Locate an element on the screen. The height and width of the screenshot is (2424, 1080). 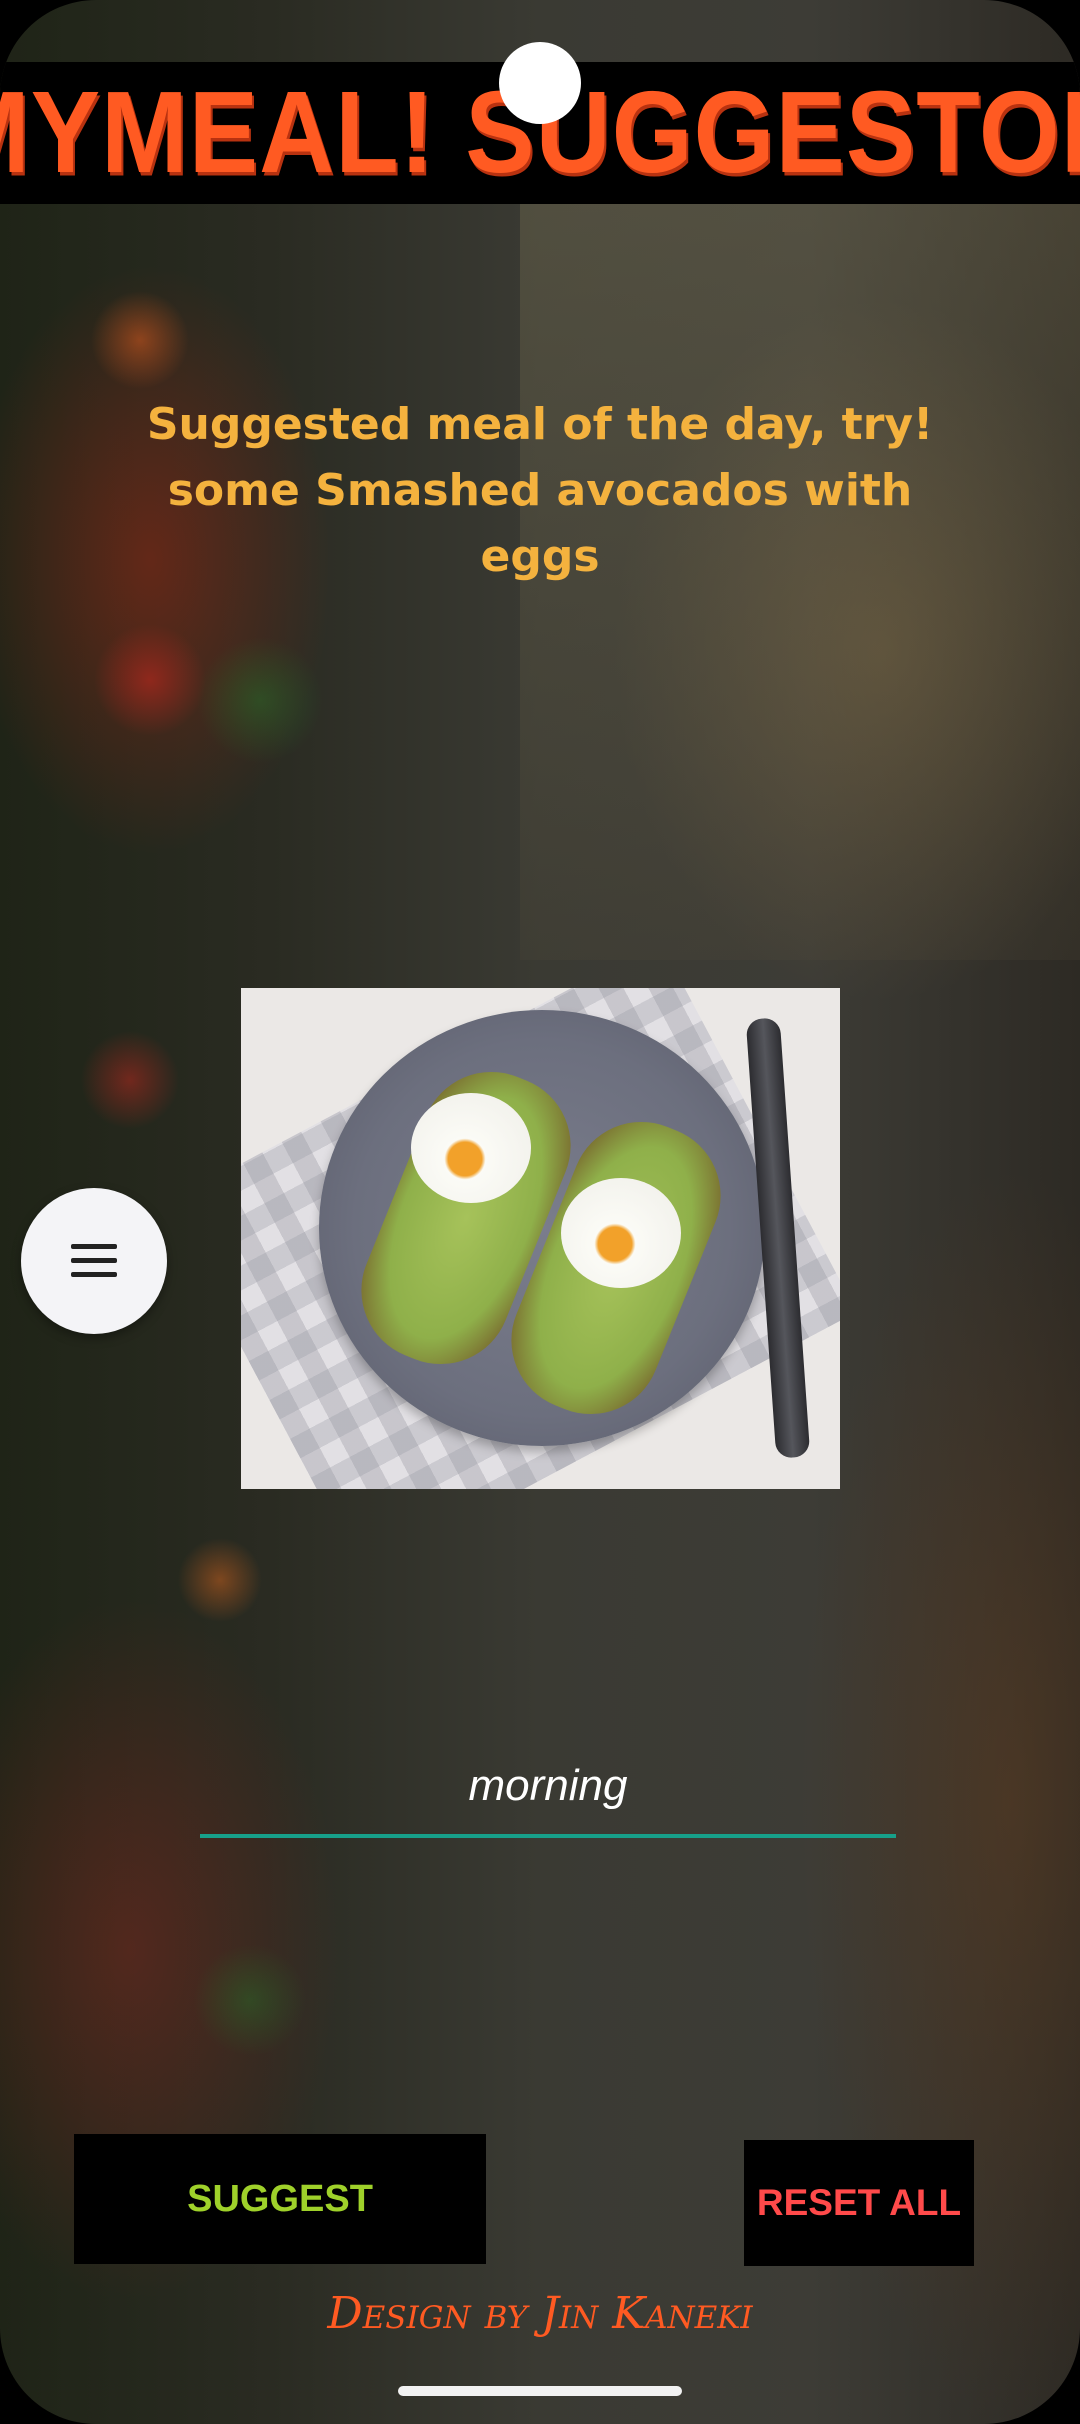
design-credit: Design by Jin Kaneki is located at coordinates (540, 2313).